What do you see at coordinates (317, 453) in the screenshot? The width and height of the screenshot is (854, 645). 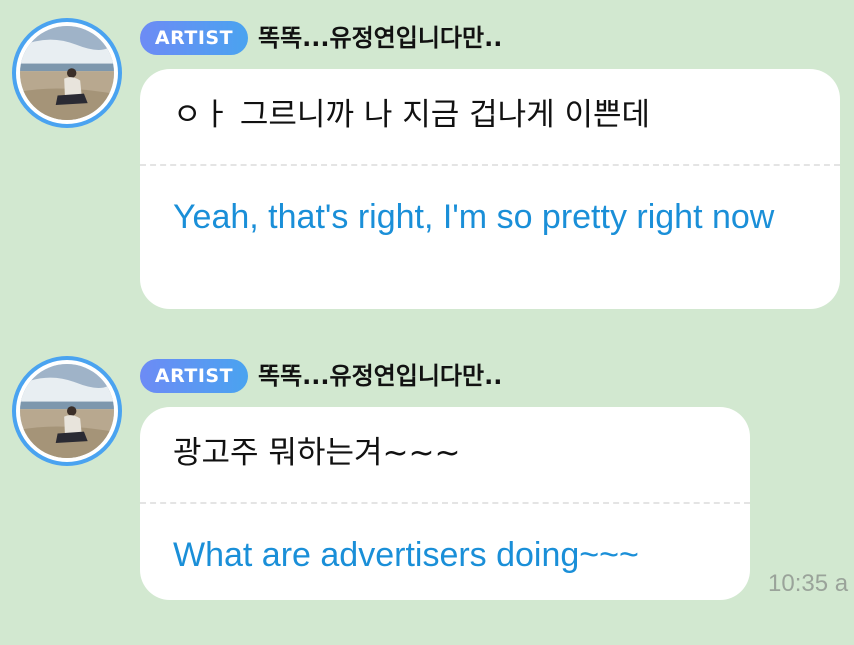 I see `original-text: 광고주 뭐하는겨~~~` at bounding box center [317, 453].